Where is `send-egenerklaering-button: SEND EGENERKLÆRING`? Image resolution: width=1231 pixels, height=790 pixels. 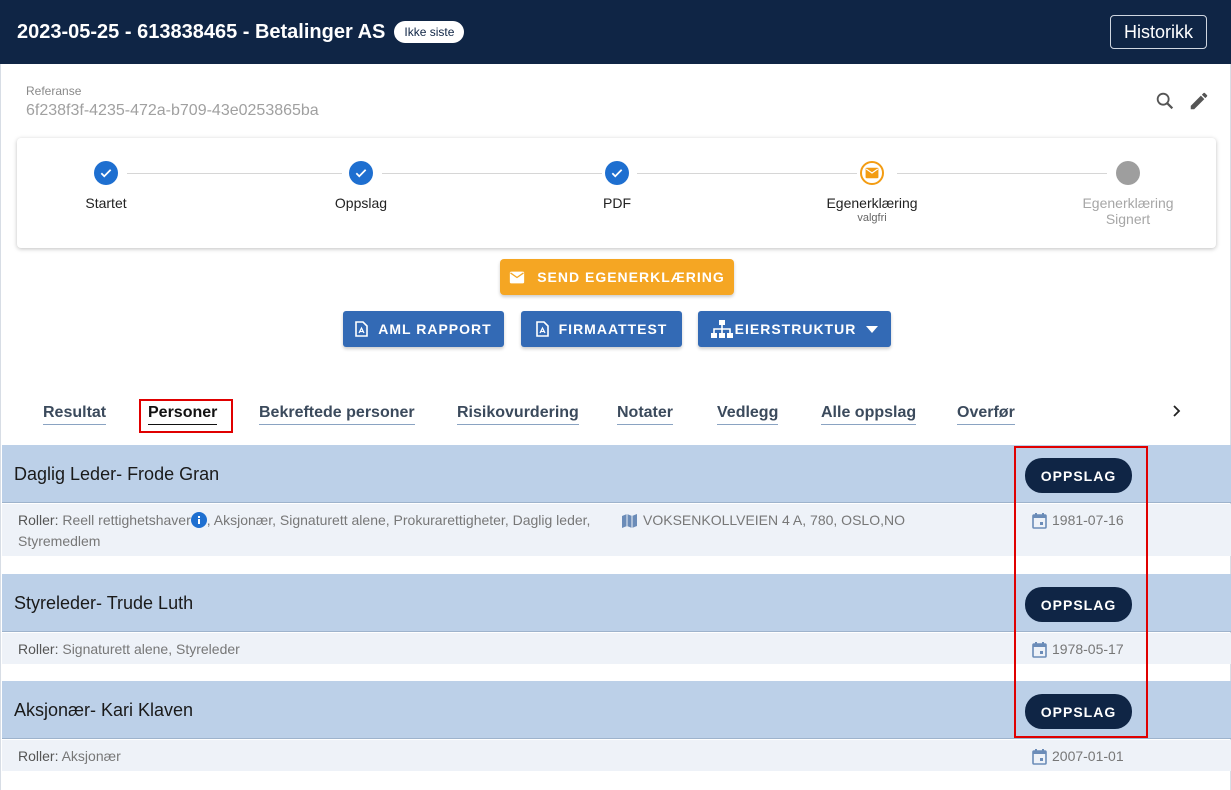 send-egenerklaering-button: SEND EGENERKLÆRING is located at coordinates (617, 277).